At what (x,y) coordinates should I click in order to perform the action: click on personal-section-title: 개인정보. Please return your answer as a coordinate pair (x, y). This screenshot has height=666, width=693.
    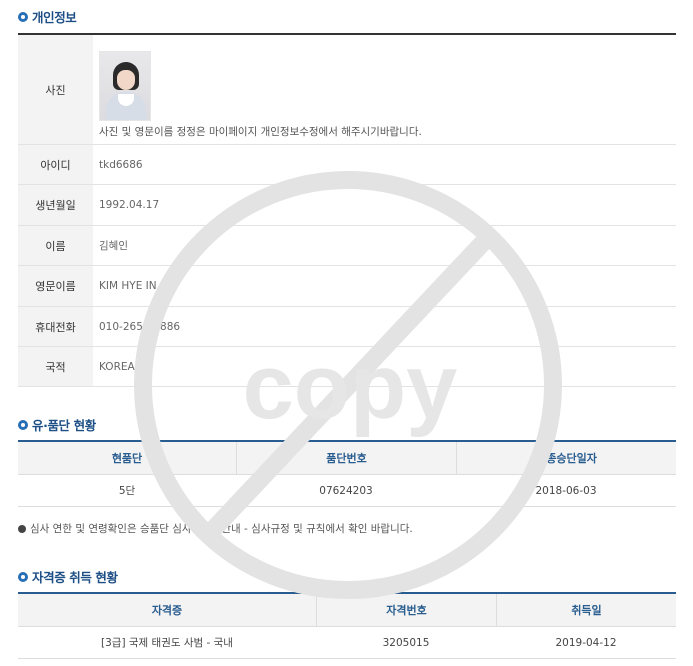
    Looking at the image, I should click on (47, 16).